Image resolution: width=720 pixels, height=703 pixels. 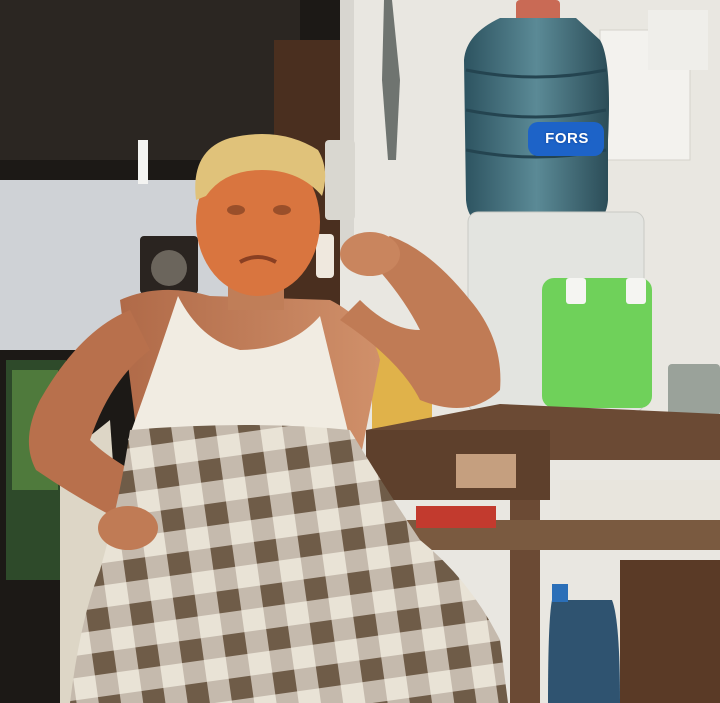 What do you see at coordinates (678, 40) in the screenshot?
I see `wall-paper` at bounding box center [678, 40].